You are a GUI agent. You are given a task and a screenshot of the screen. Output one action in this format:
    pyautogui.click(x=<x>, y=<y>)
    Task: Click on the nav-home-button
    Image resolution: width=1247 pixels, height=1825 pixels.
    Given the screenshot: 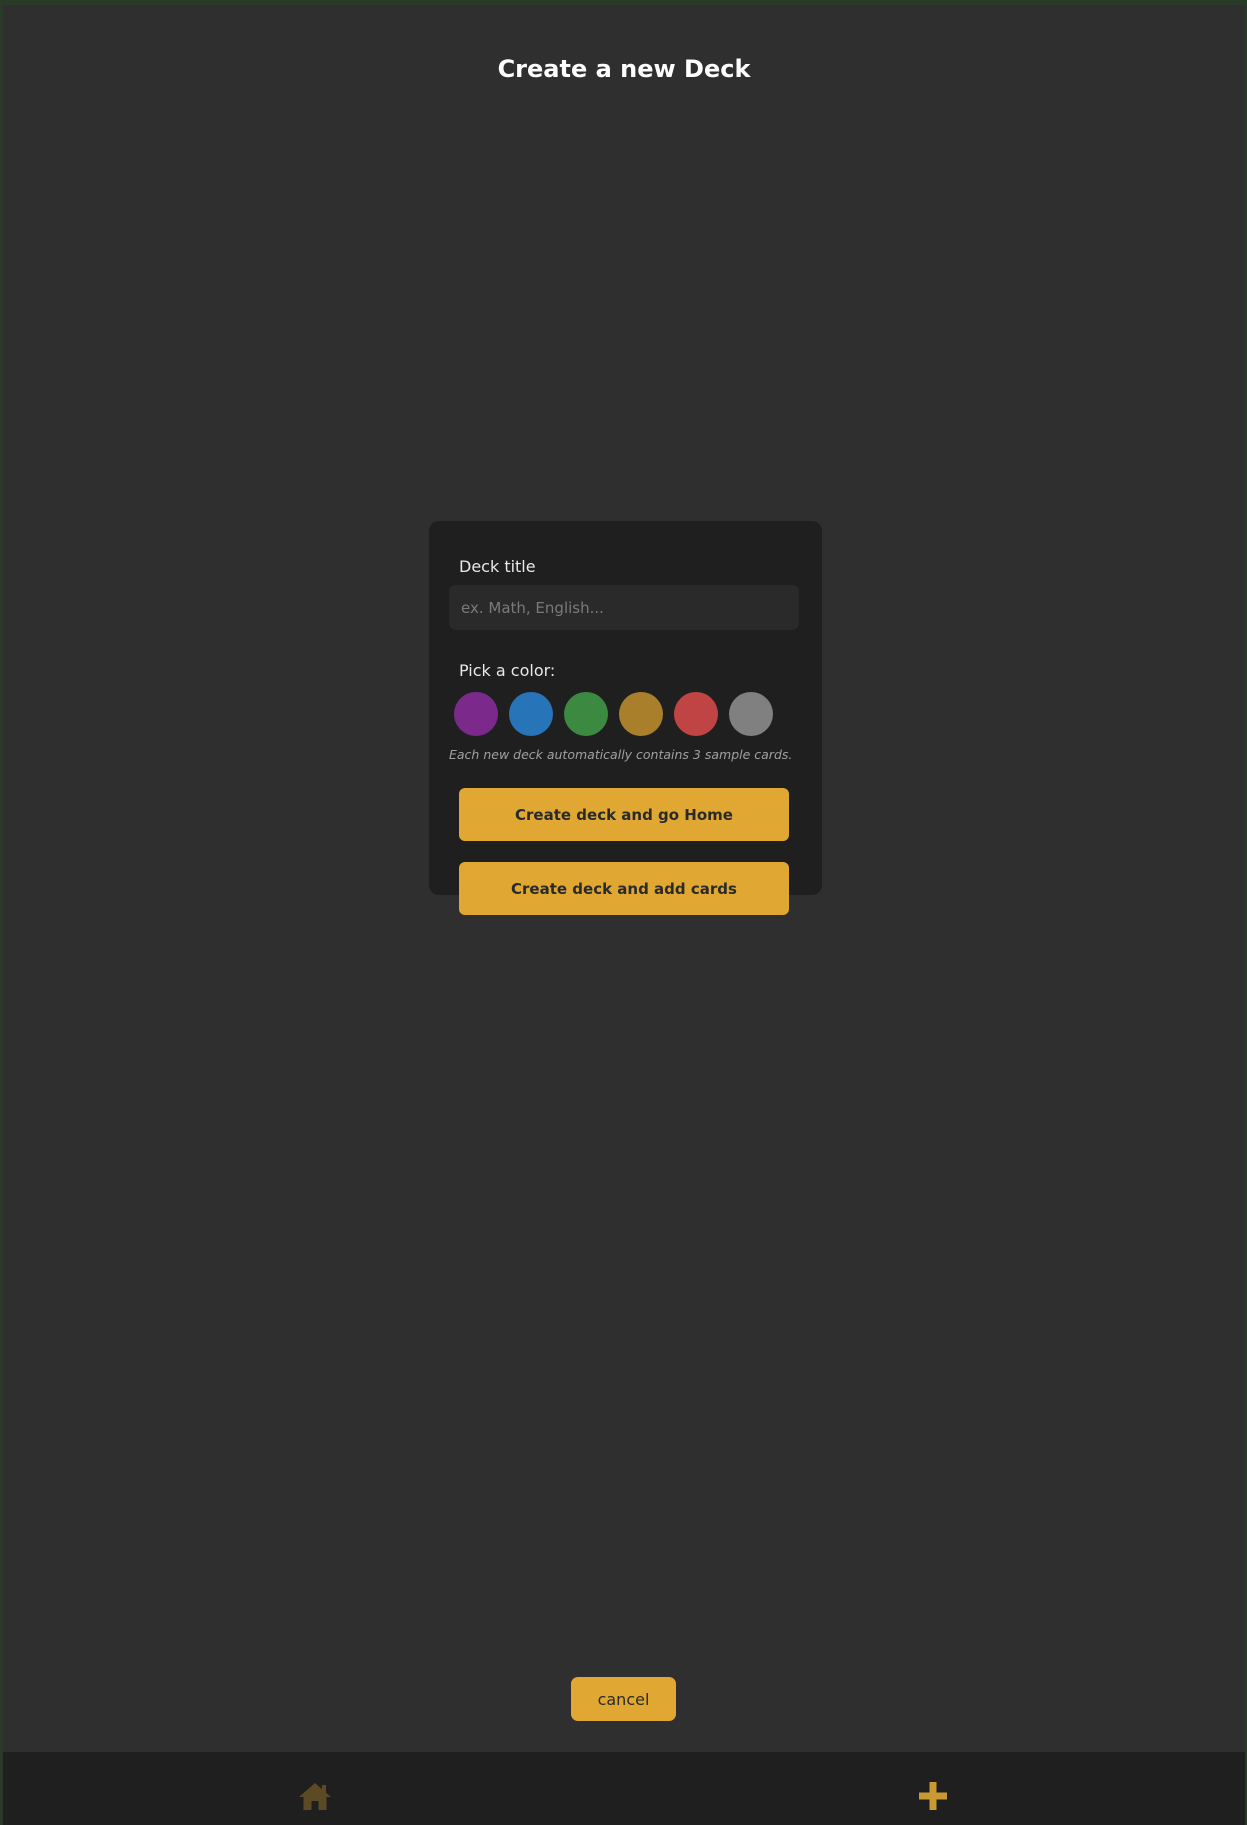 What is the action you would take?
    pyautogui.click(x=315, y=1796)
    